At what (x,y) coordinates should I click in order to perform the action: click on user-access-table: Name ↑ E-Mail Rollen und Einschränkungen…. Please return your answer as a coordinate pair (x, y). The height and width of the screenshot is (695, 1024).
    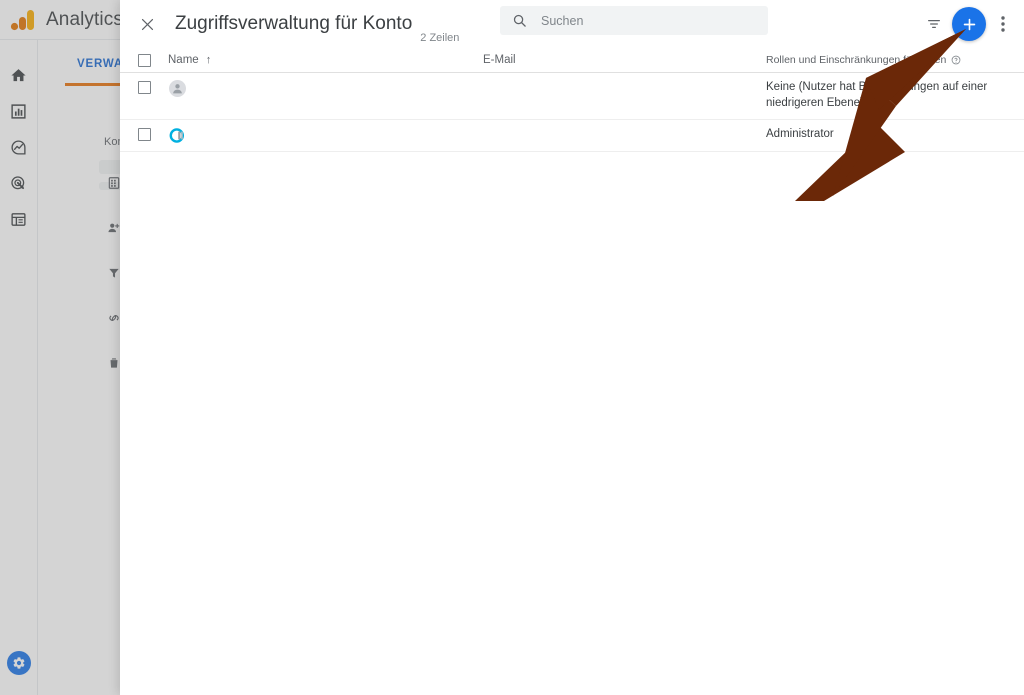
    Looking at the image, I should click on (572, 100).